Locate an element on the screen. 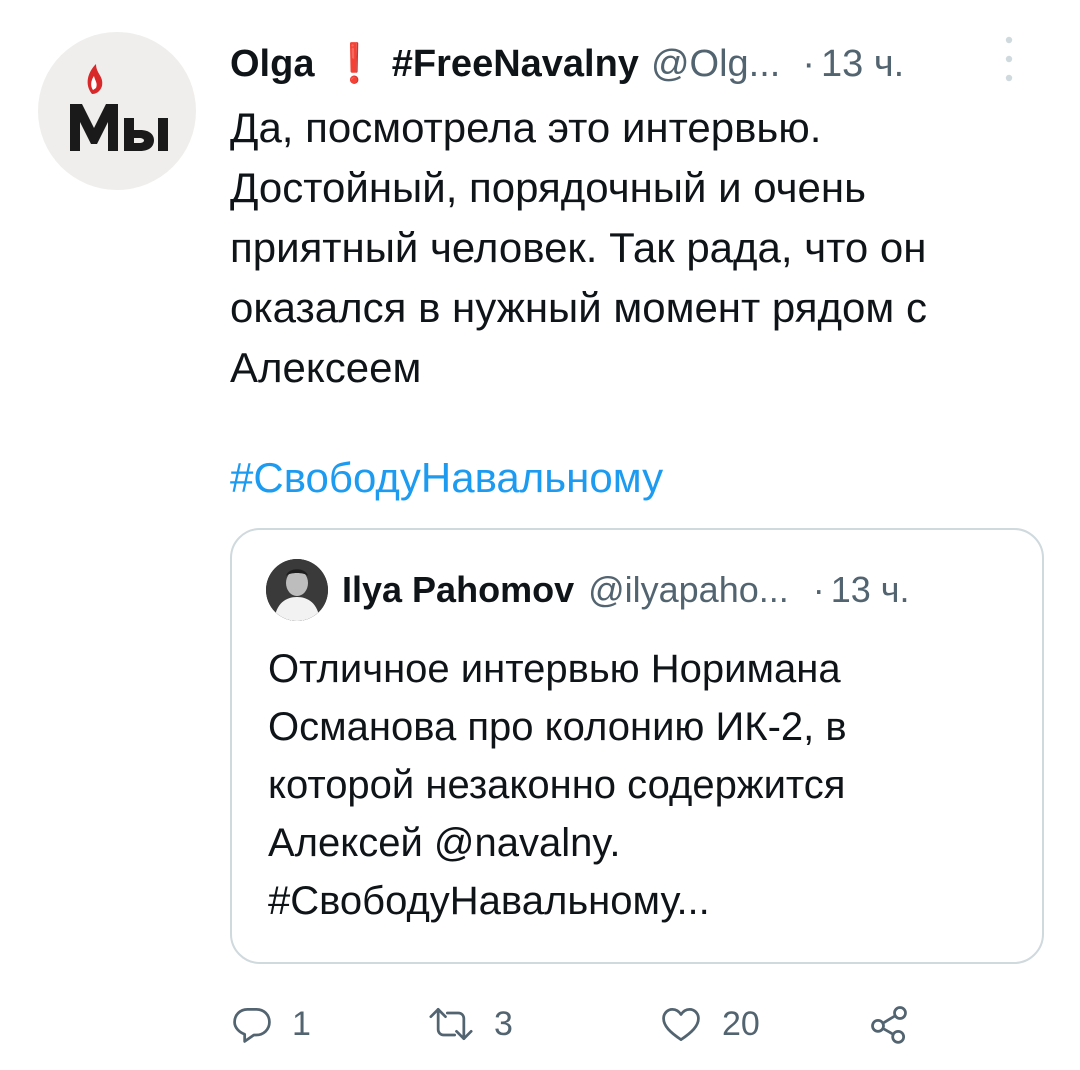  avatar is located at coordinates (117, 111).